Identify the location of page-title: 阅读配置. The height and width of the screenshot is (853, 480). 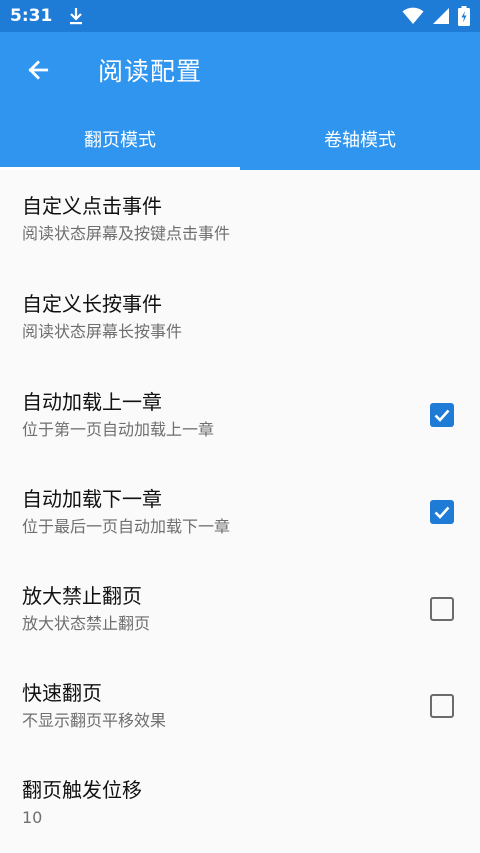
(150, 71).